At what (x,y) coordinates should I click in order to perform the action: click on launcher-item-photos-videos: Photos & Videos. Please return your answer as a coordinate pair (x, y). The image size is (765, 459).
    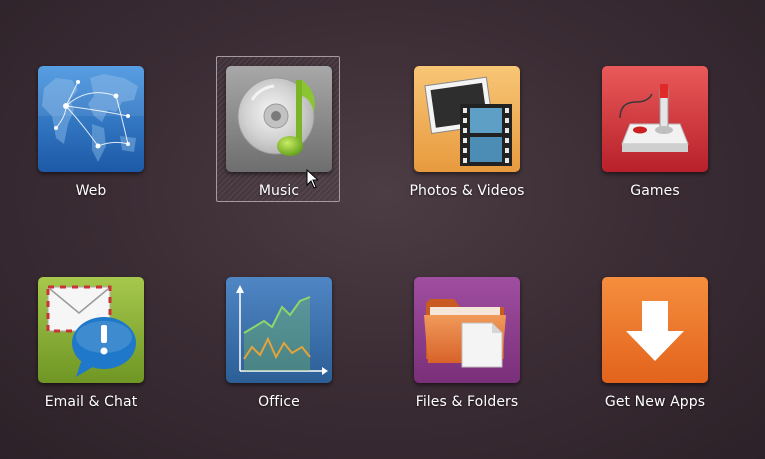
    Looking at the image, I should click on (466, 129).